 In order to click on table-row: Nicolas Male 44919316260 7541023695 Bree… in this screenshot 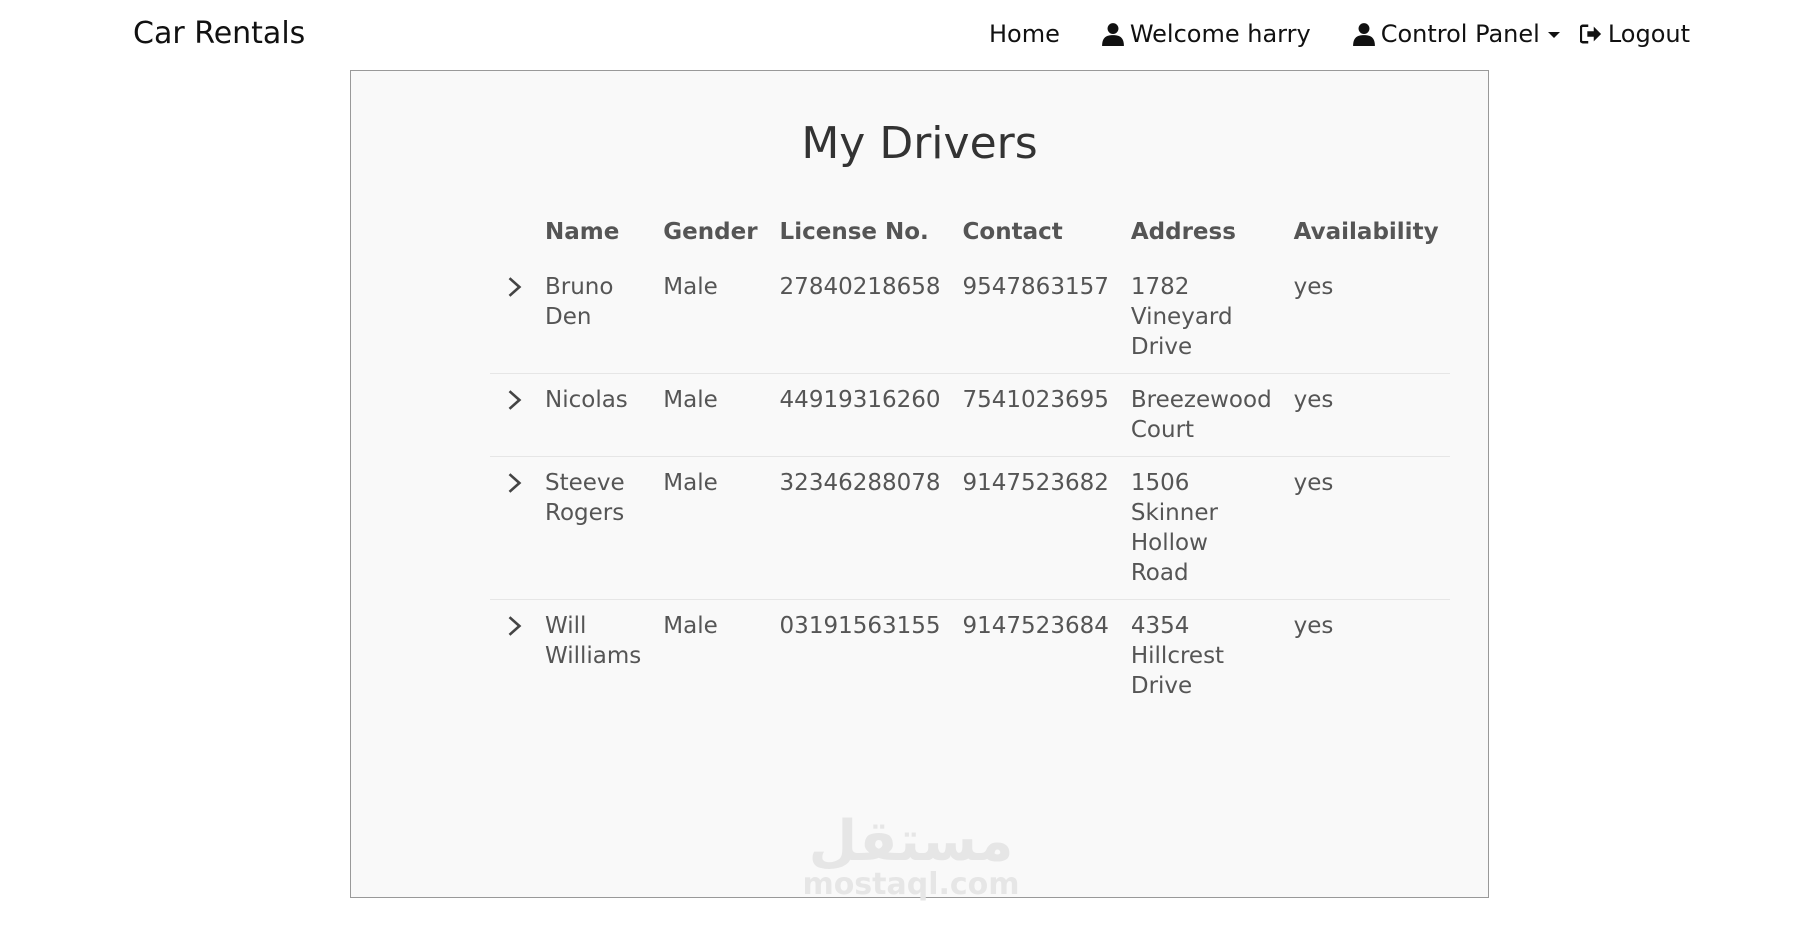, I will do `click(970, 415)`.